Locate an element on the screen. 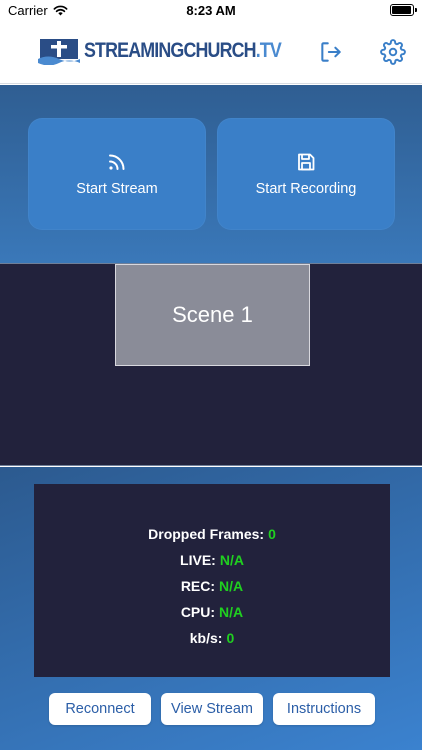 The width and height of the screenshot is (422, 750). rec-value: N/A is located at coordinates (231, 585).